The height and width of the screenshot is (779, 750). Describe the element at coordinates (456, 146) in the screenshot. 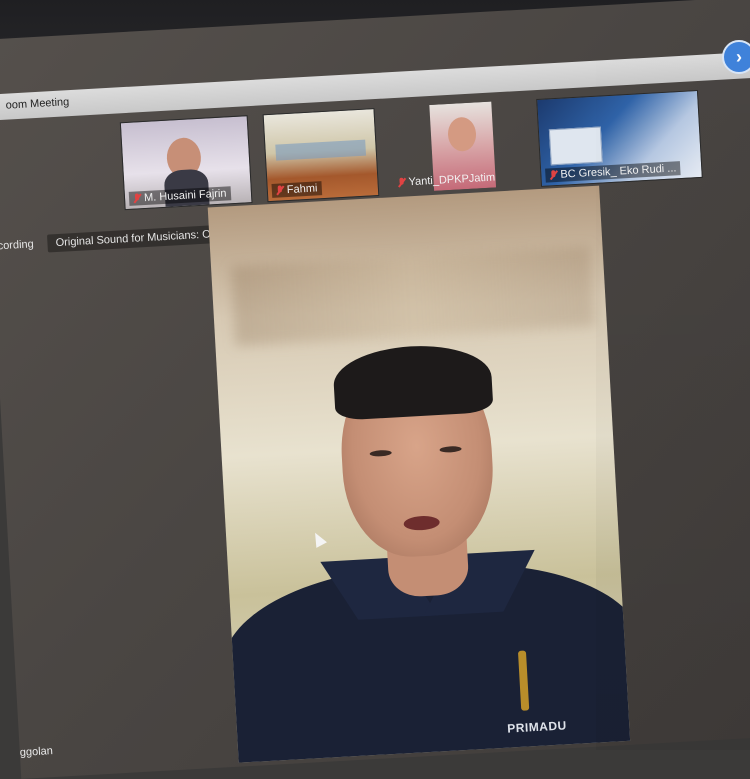

I see `participant-tile-3: Yanti_DPKPJatim` at that location.